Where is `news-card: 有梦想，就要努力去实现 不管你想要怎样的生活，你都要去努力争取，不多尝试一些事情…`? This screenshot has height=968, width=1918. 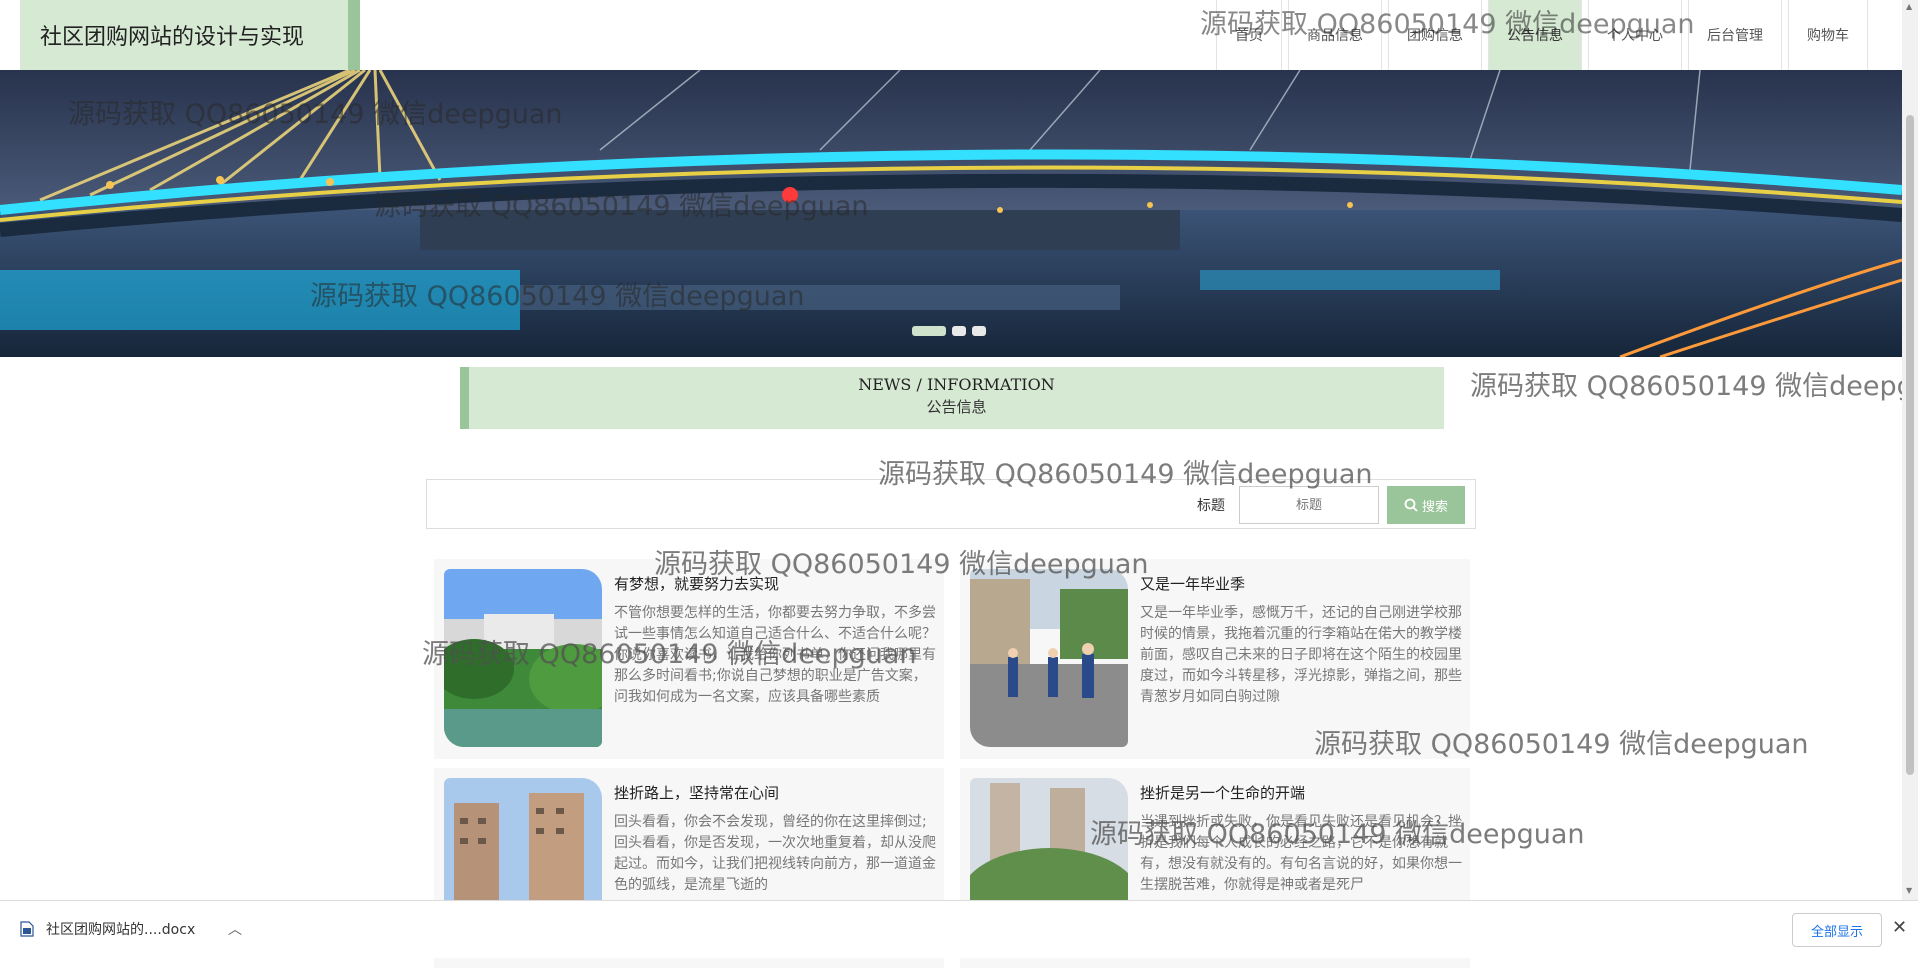 news-card: 有梦想，就要努力去实现 不管你想要怎样的生活，你都要去努力争取，不多尝试一些事情… is located at coordinates (689, 659).